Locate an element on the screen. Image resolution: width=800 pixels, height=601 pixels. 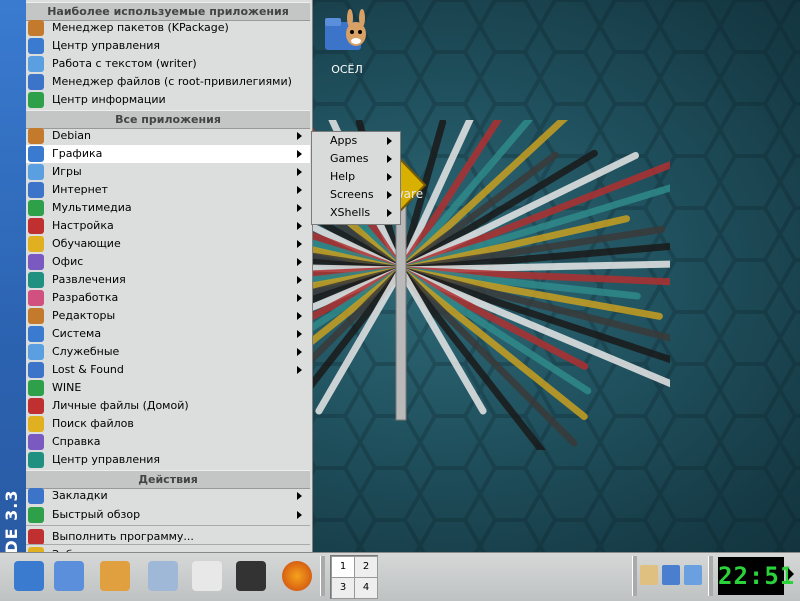
menu-item-label: Центр управления is located at coordinates (106, 45).